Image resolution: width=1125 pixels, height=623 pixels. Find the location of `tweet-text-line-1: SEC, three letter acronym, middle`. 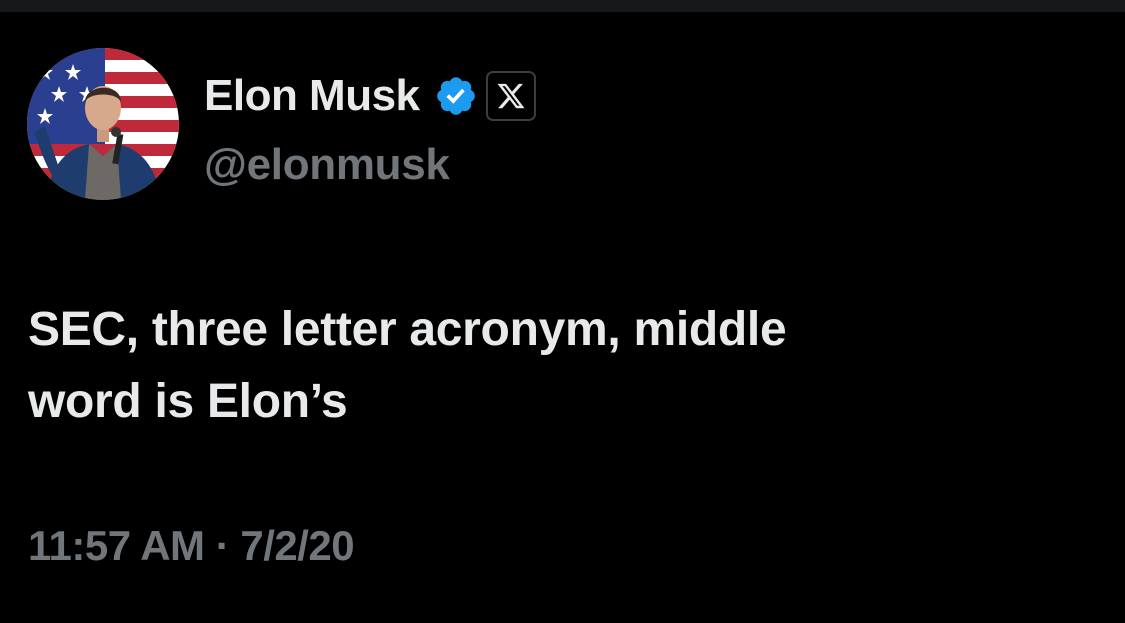

tweet-text-line-1: SEC, three letter acronym, middle is located at coordinates (407, 329).